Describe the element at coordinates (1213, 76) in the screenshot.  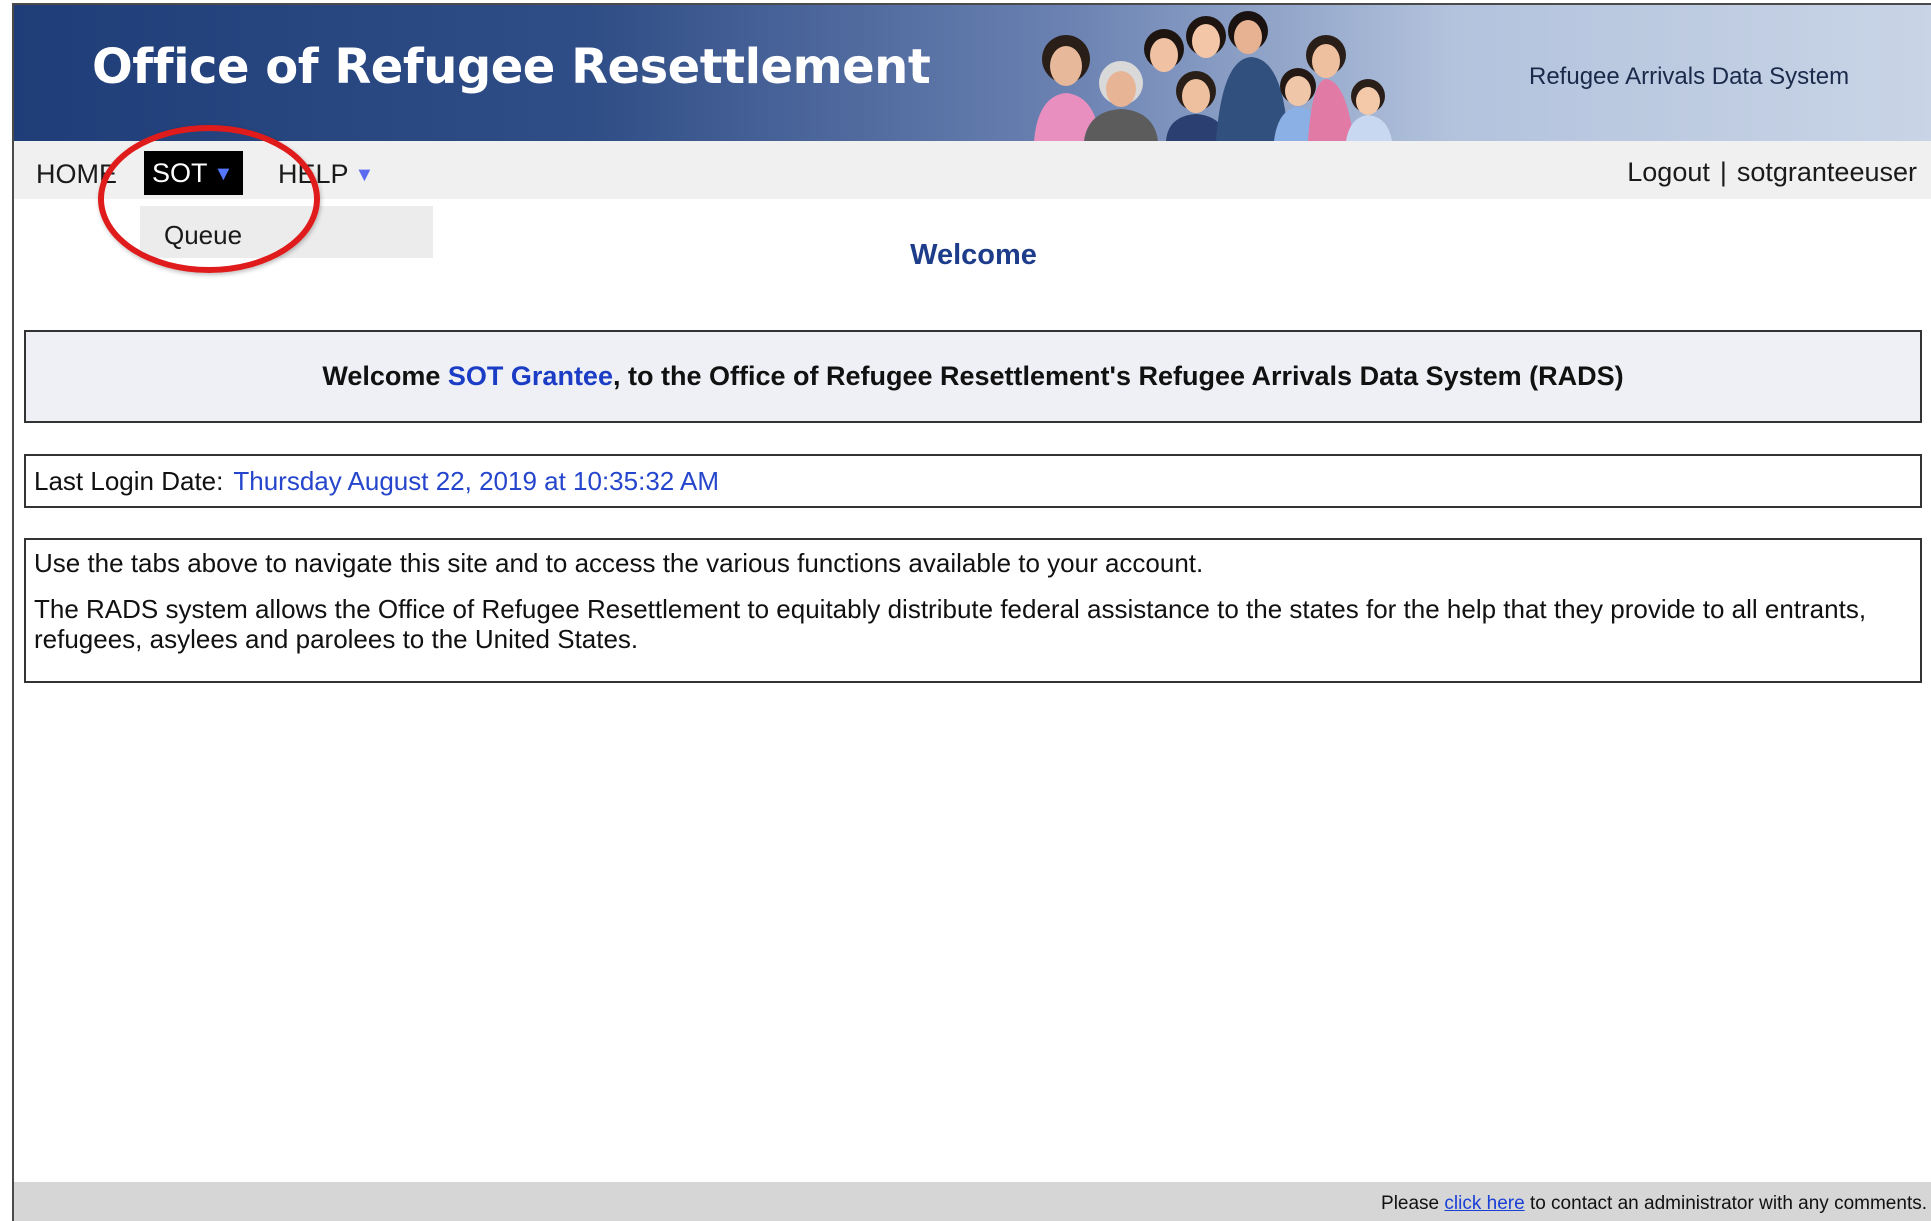
I see `family-group-photo` at that location.